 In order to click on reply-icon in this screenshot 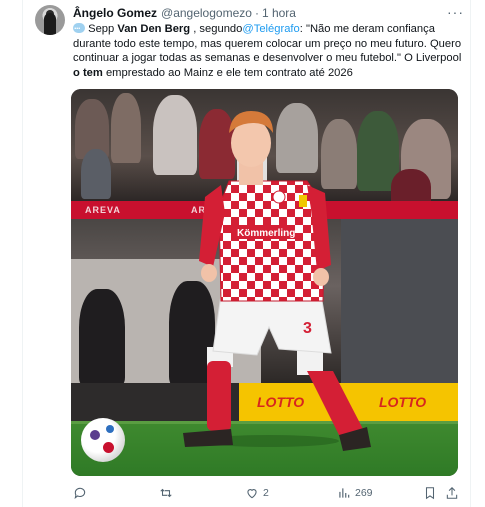, I will do `click(80, 493)`.